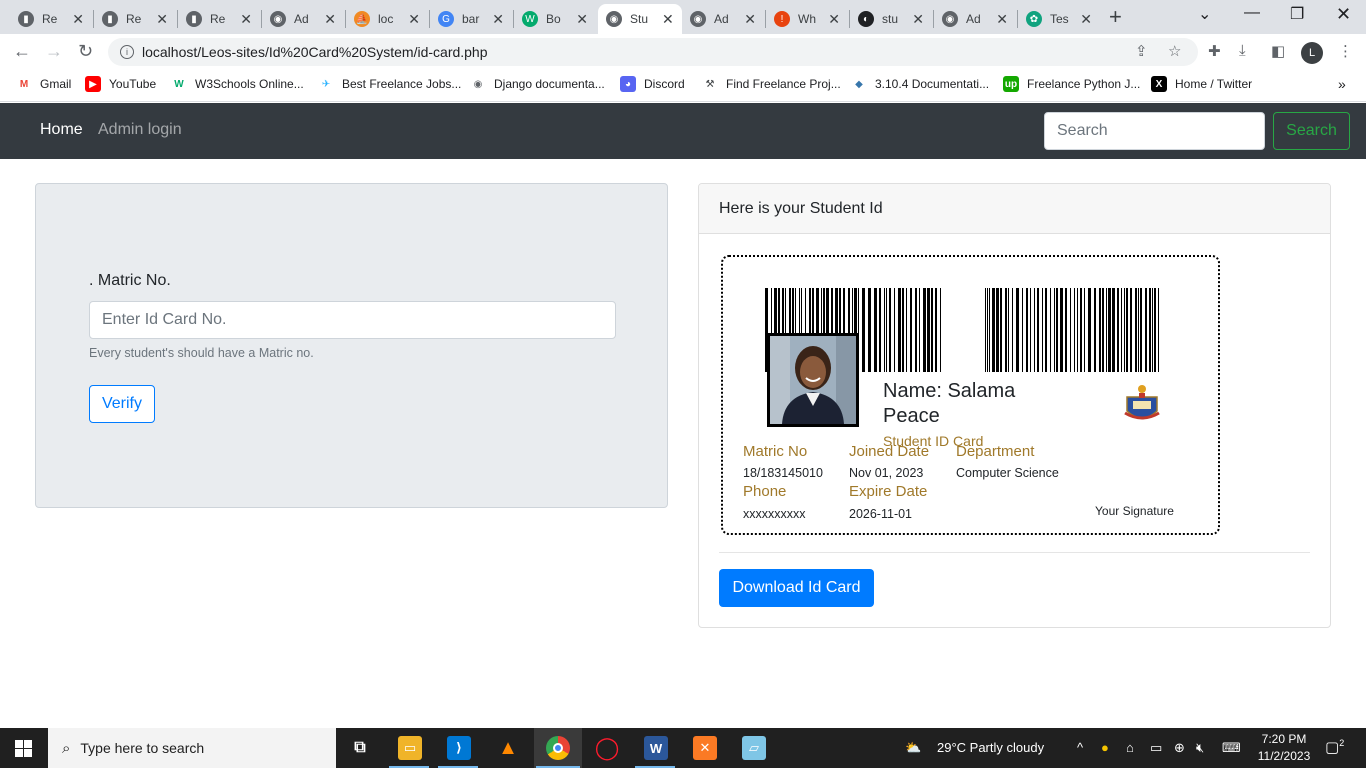  I want to click on id-card-number-input: Enter Id Card No., so click(352, 320).